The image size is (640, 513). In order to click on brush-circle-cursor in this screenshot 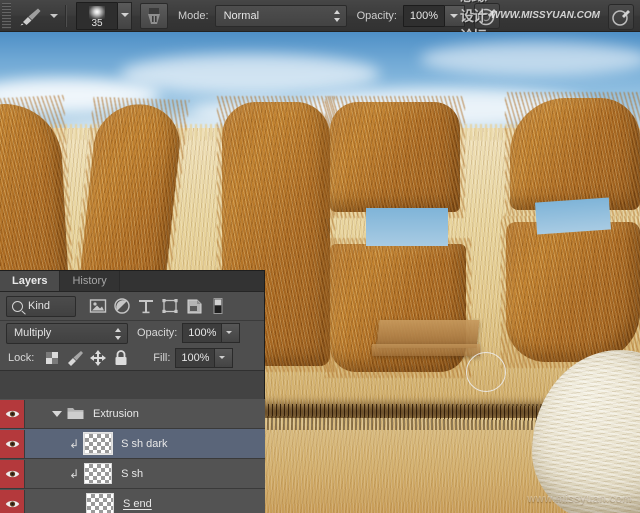, I will do `click(486, 372)`.